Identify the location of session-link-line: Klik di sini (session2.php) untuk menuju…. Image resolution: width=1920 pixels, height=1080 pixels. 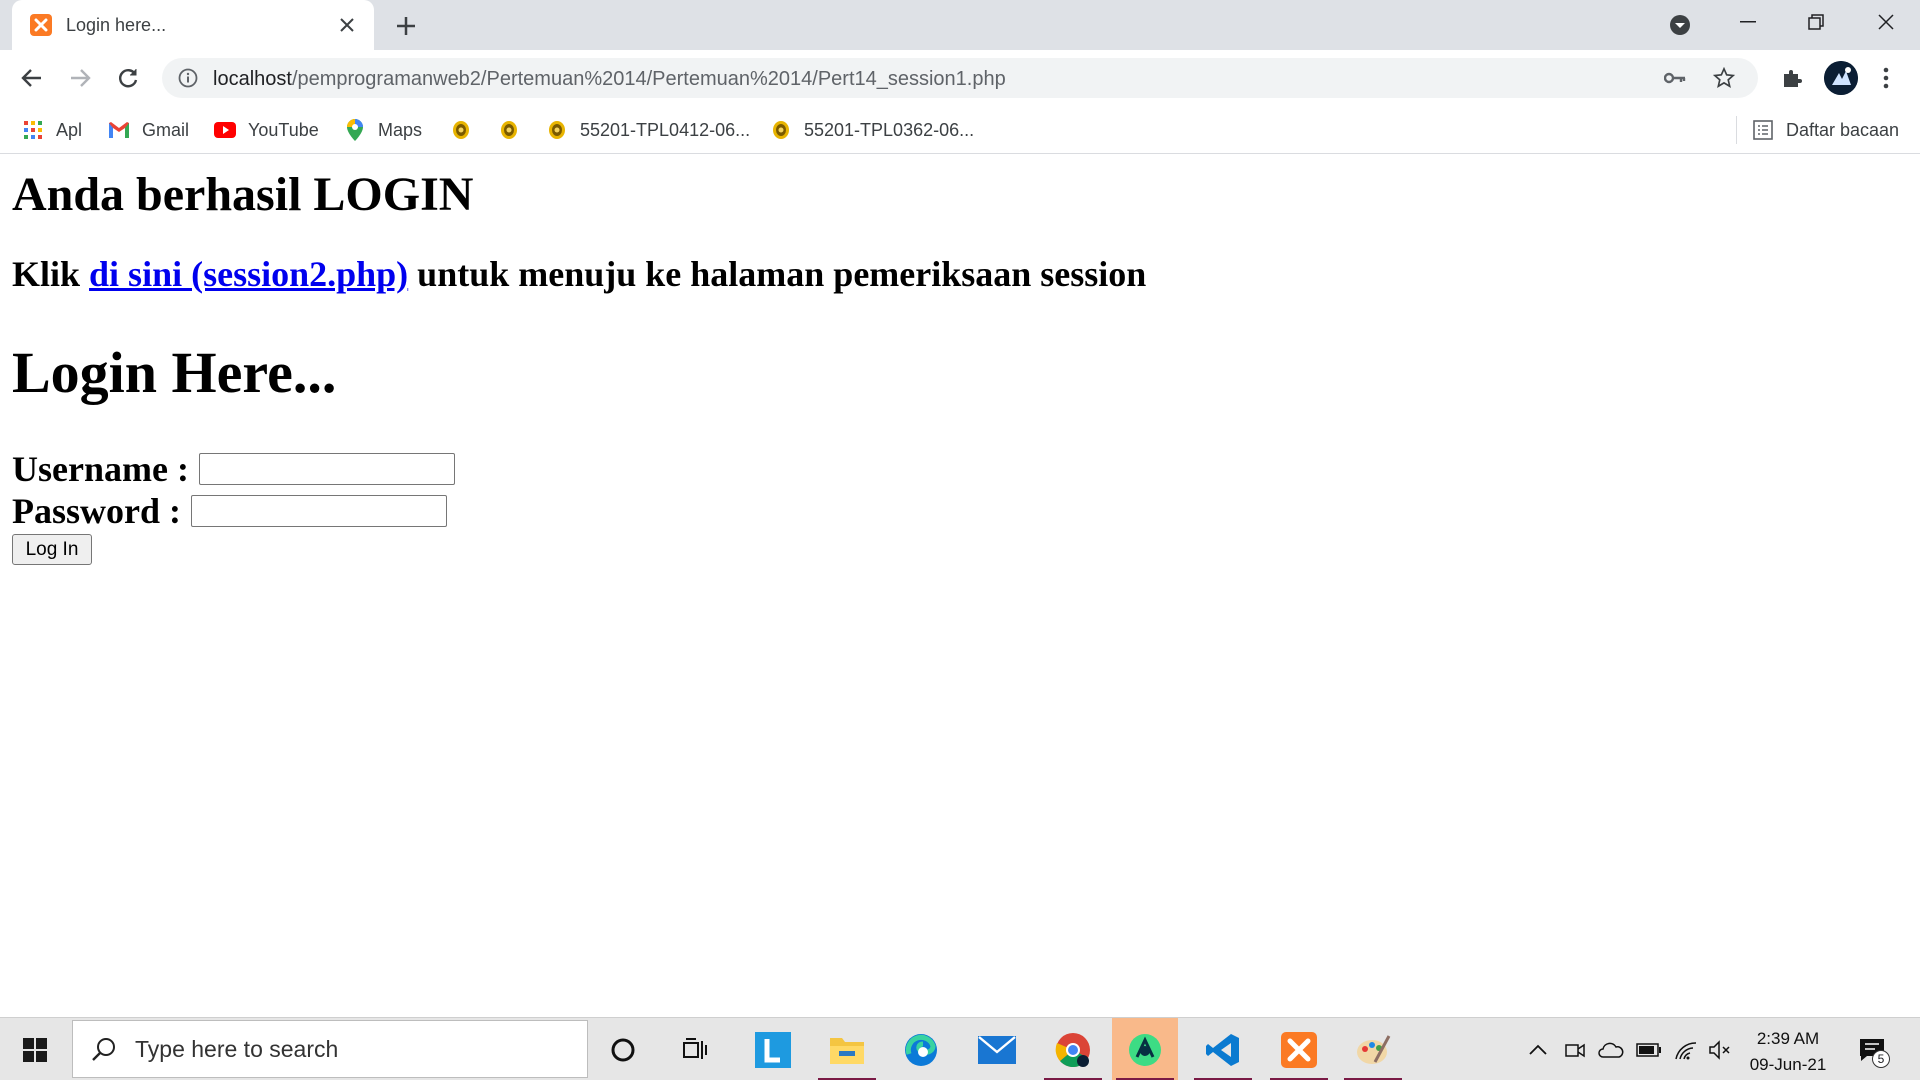
(579, 274).